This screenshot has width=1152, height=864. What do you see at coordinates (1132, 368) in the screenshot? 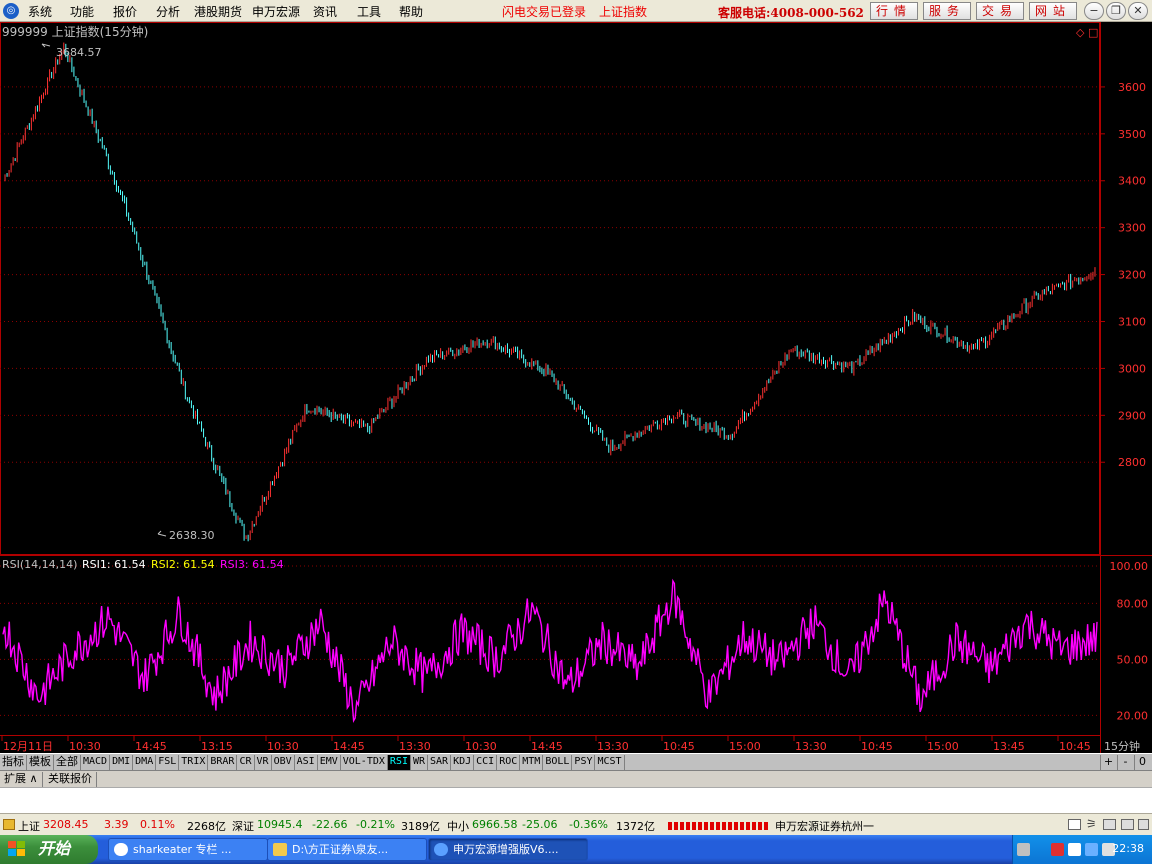
I see `price-tick-label: 3000` at bounding box center [1132, 368].